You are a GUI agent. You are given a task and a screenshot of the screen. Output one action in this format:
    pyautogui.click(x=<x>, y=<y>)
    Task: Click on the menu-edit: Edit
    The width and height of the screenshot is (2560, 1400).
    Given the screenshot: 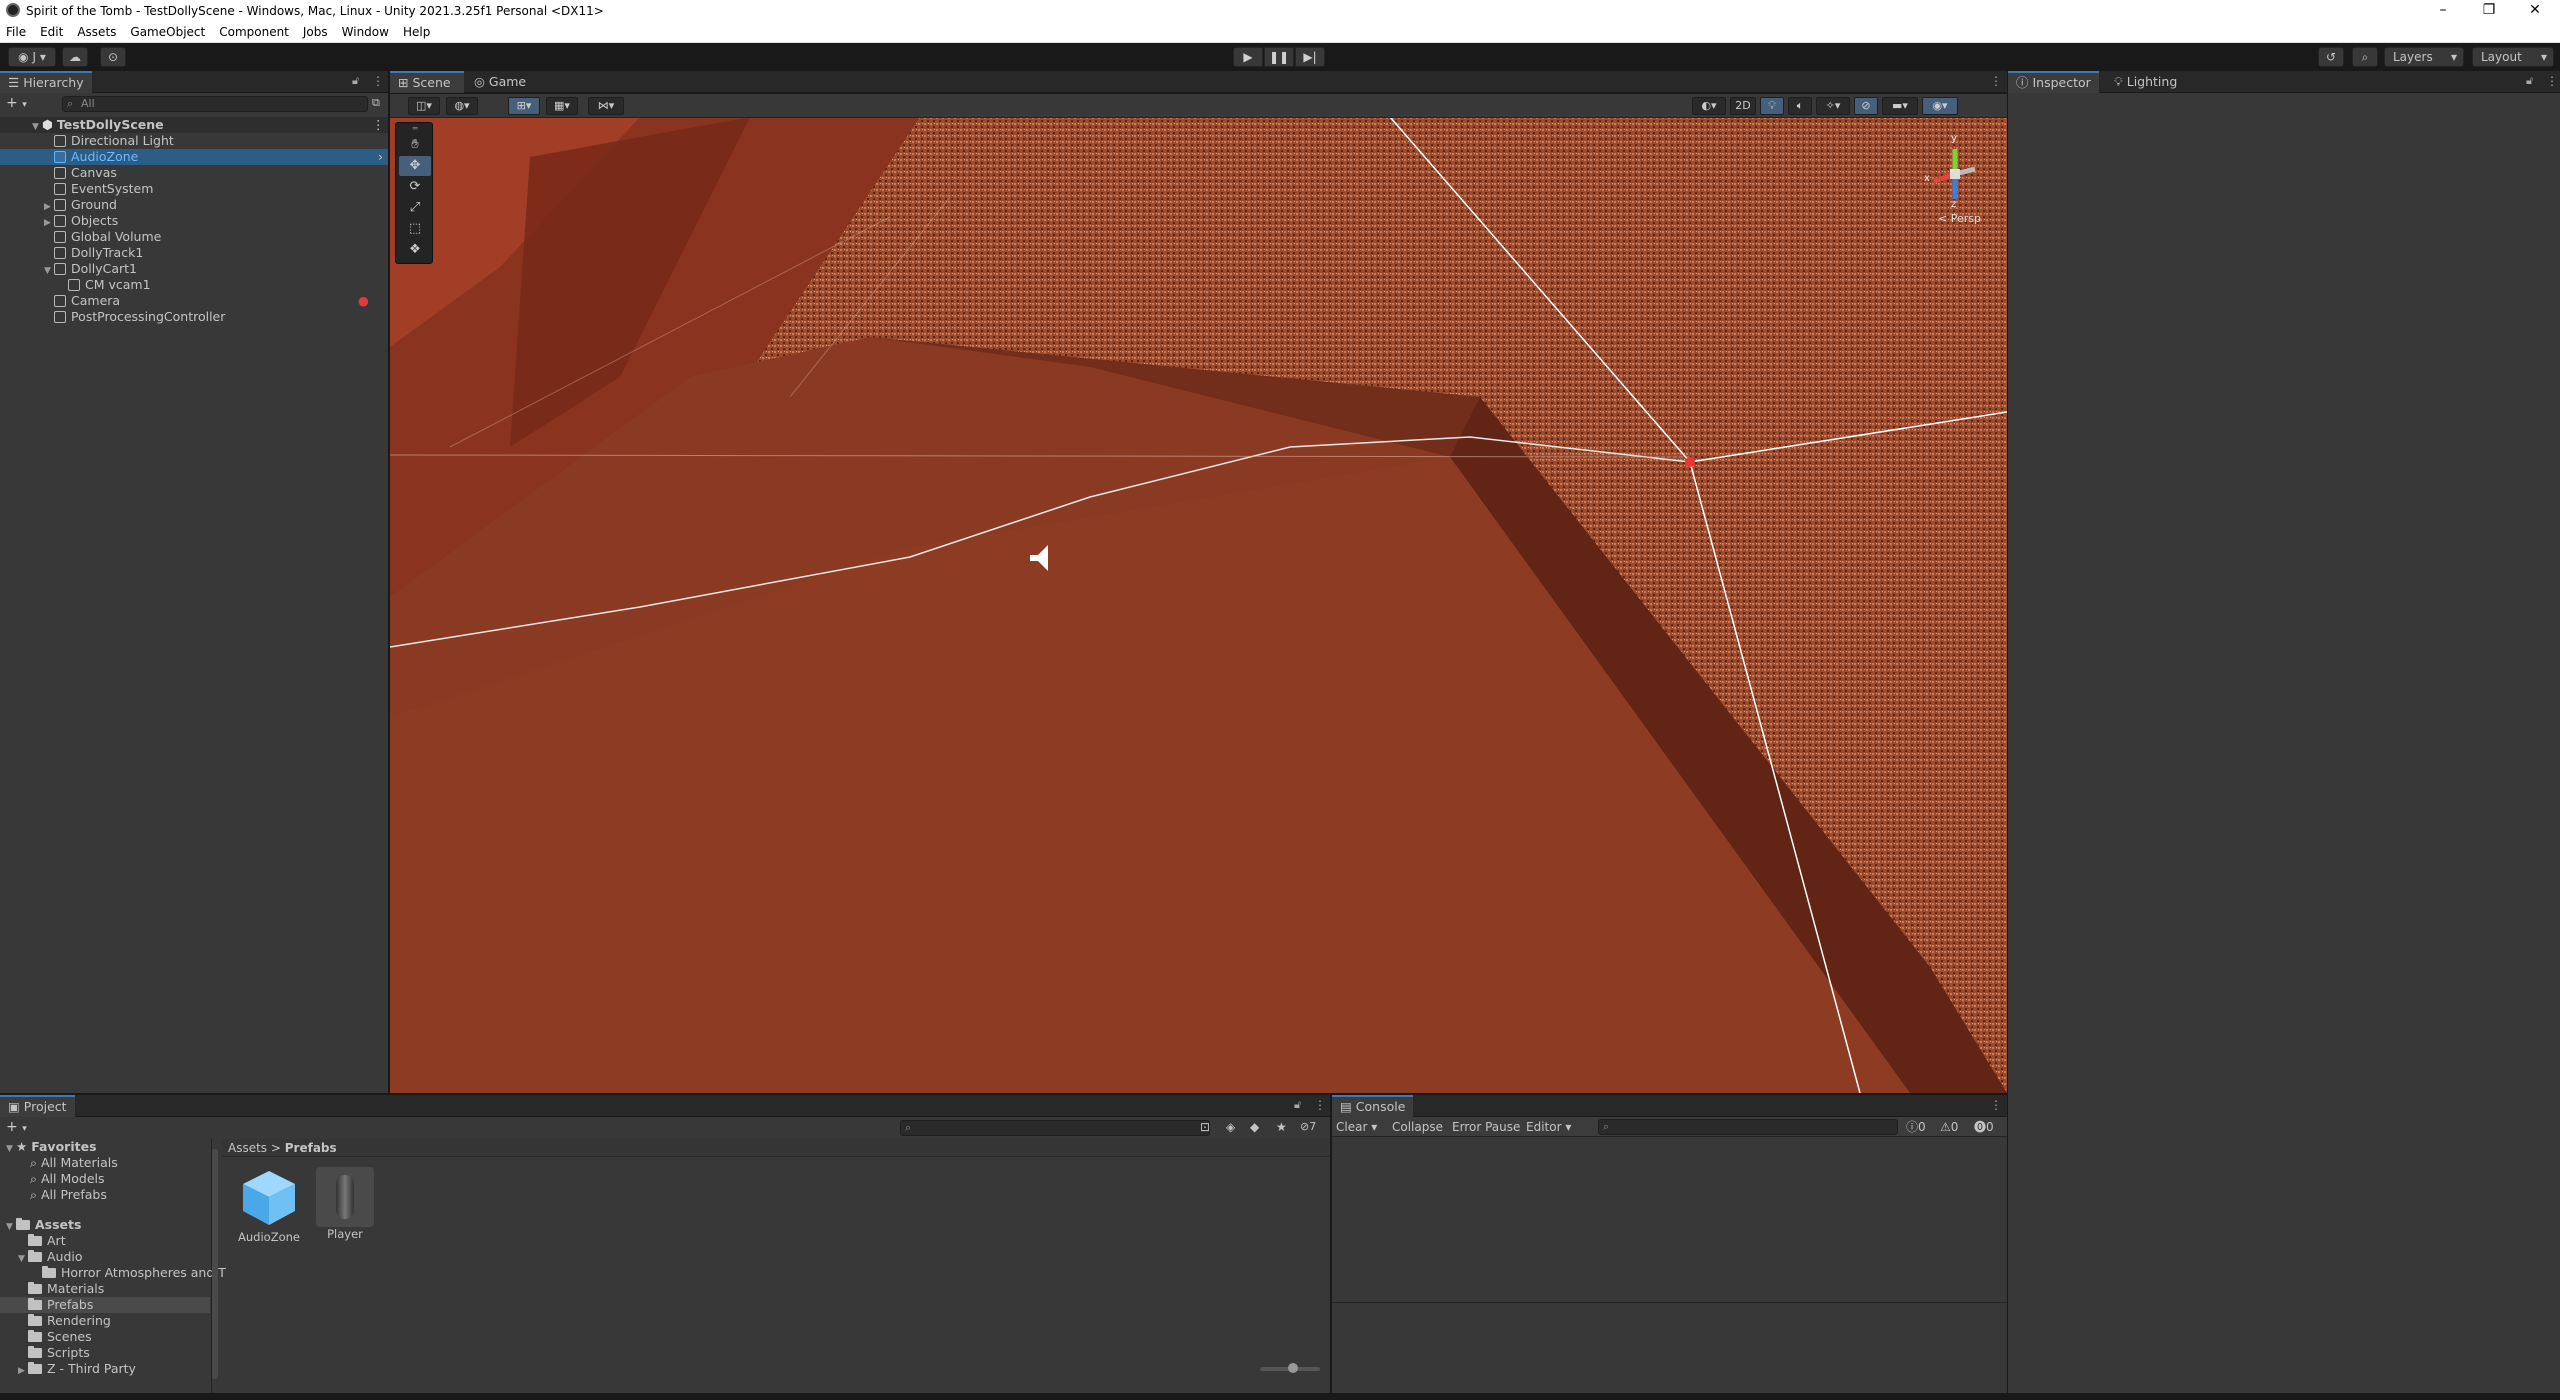 What is the action you would take?
    pyautogui.click(x=51, y=32)
    